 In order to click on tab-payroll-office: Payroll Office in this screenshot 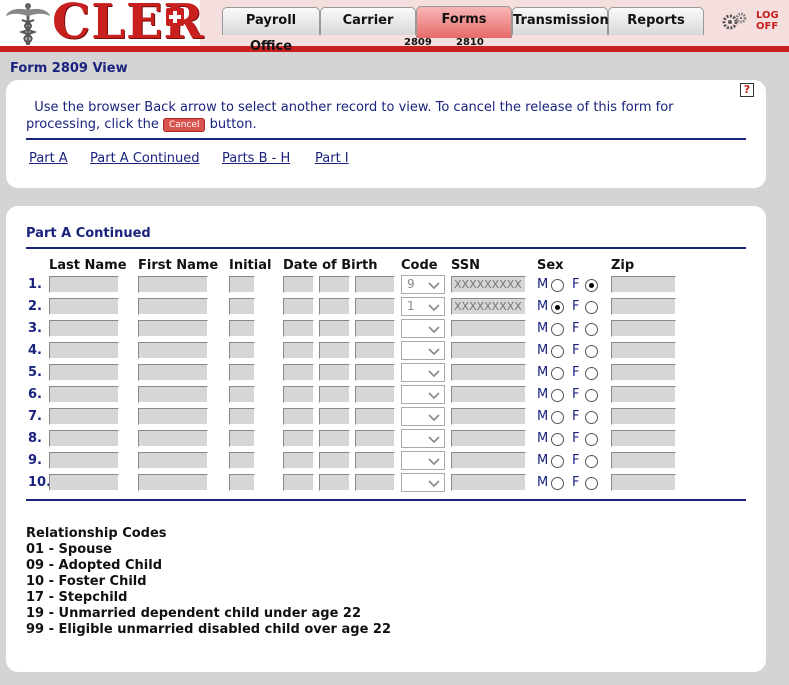, I will do `click(271, 30)`.